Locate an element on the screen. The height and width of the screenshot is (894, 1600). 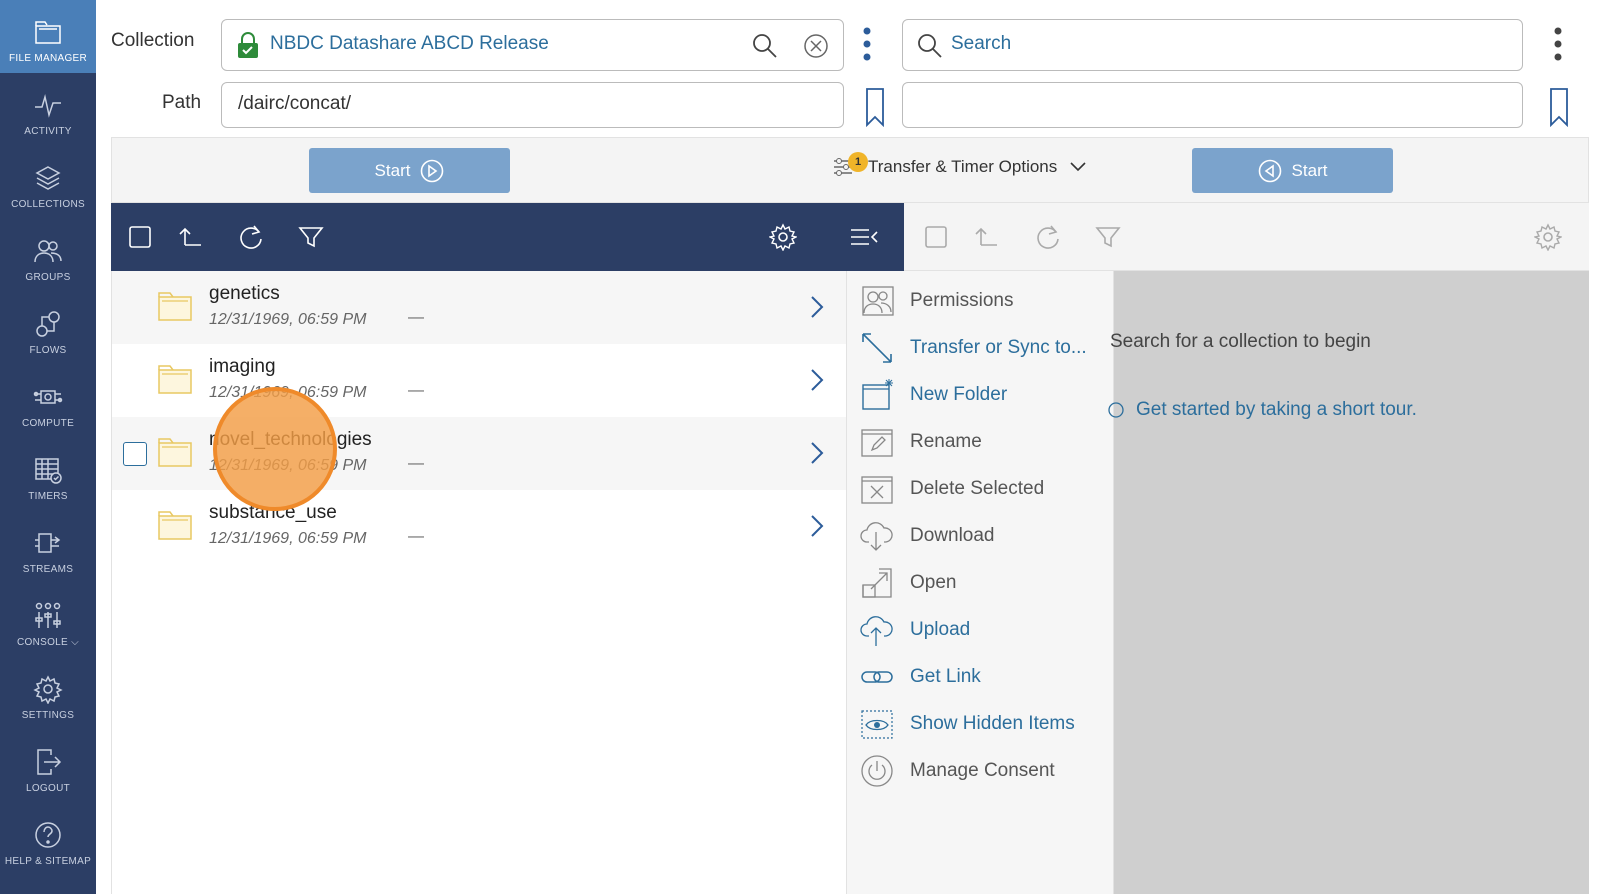
nav-file-manager: FILE MANAGER is located at coordinates (48, 36).